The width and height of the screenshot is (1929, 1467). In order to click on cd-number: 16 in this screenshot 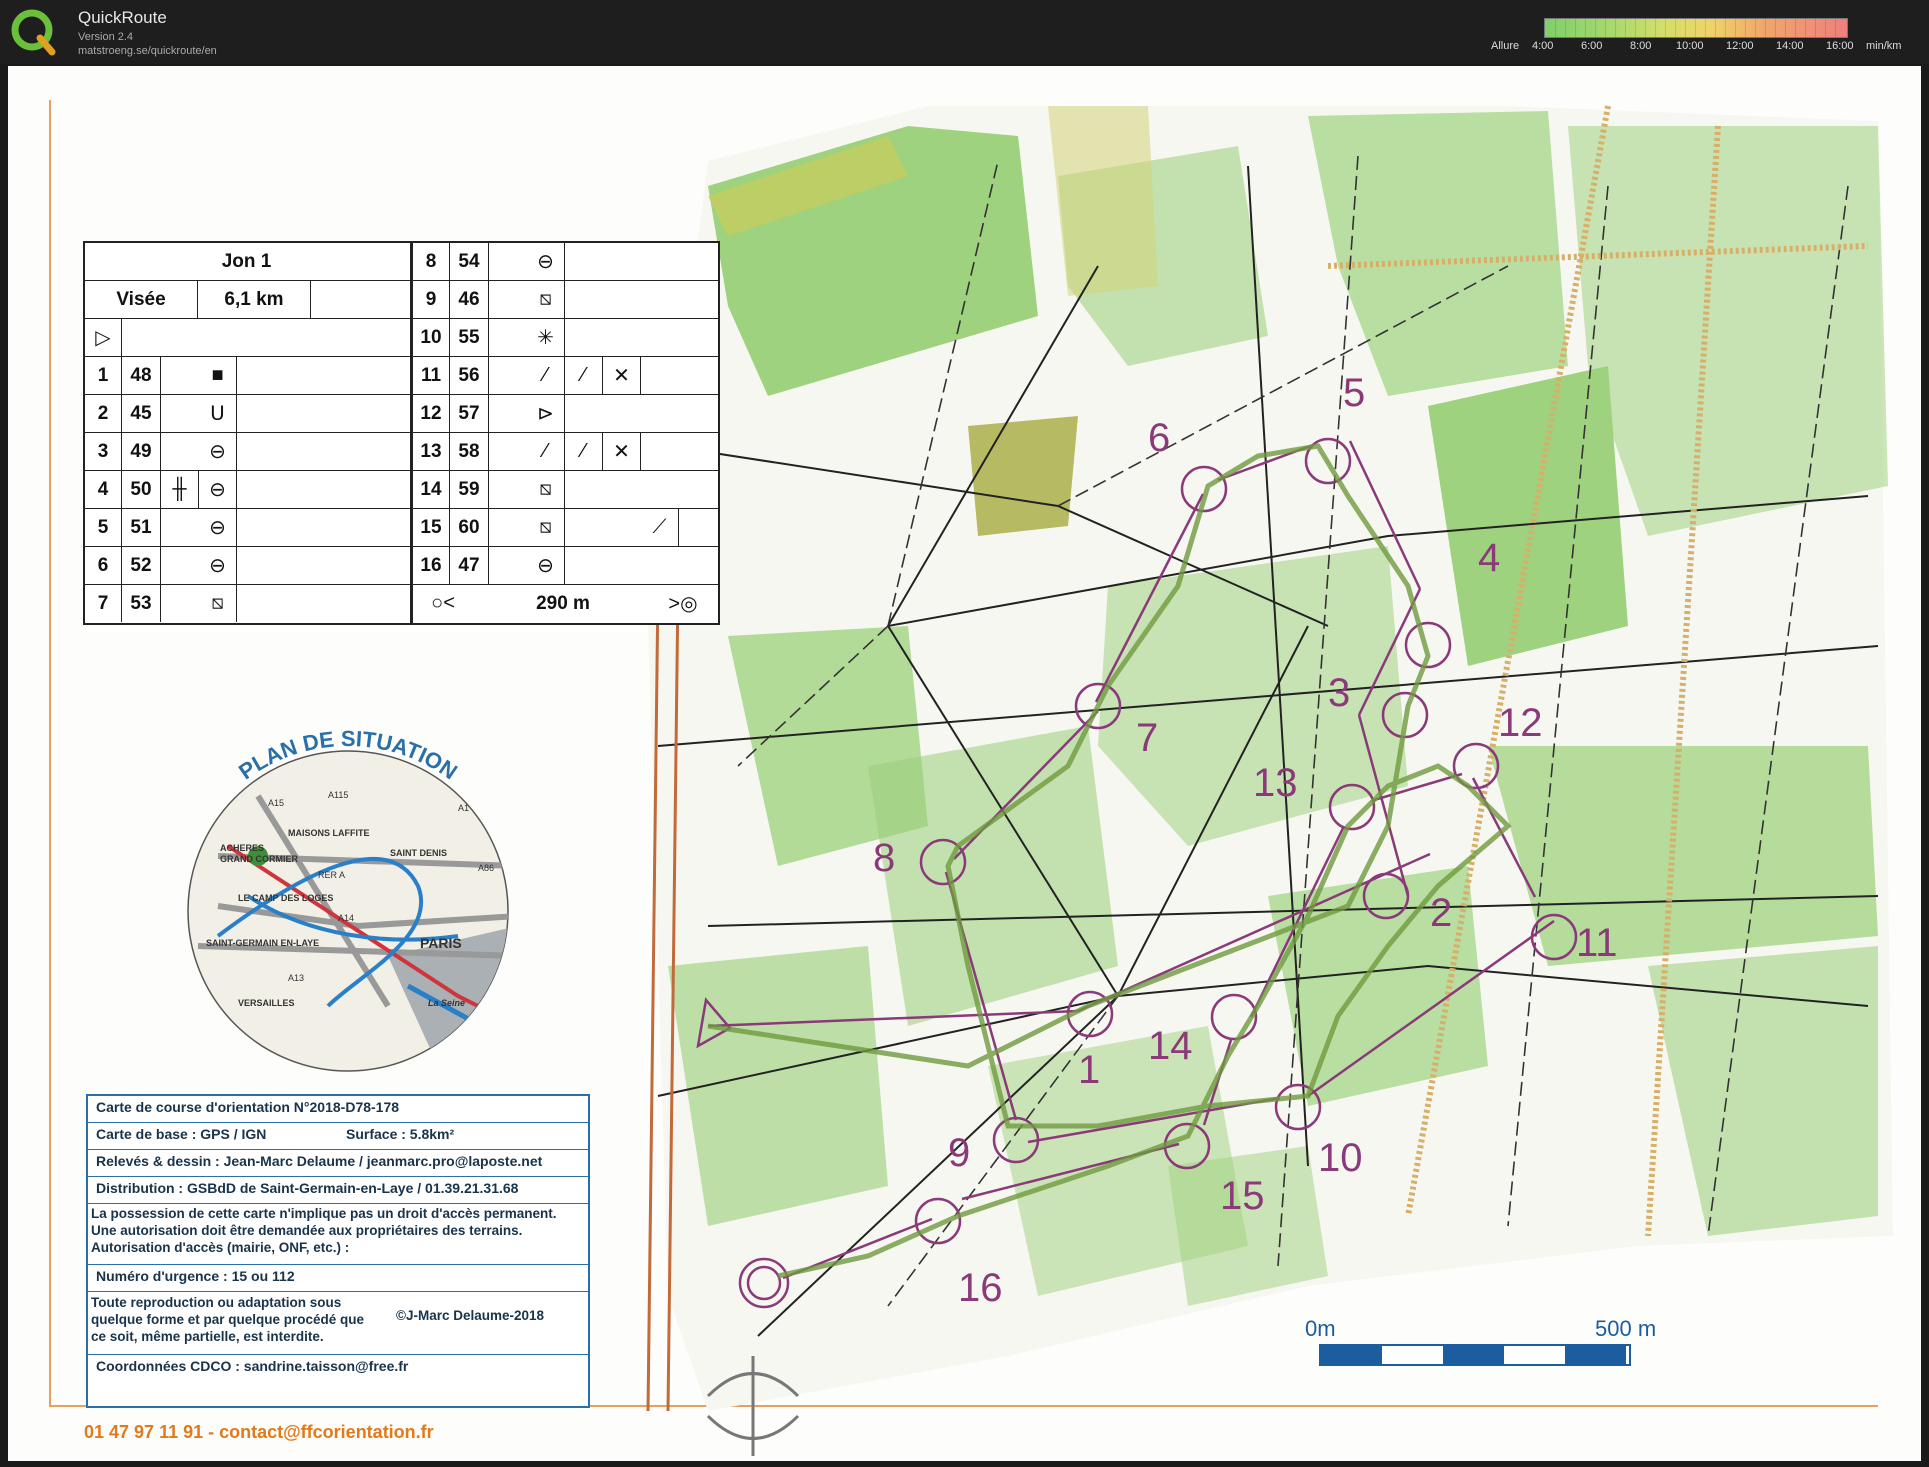, I will do `click(431, 565)`.